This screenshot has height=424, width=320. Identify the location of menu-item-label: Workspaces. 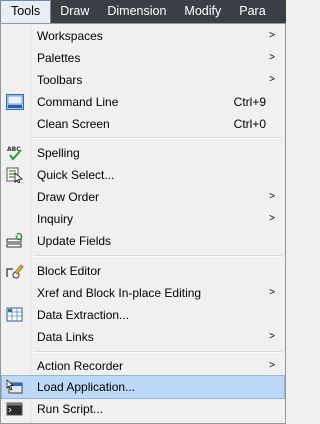
(70, 36).